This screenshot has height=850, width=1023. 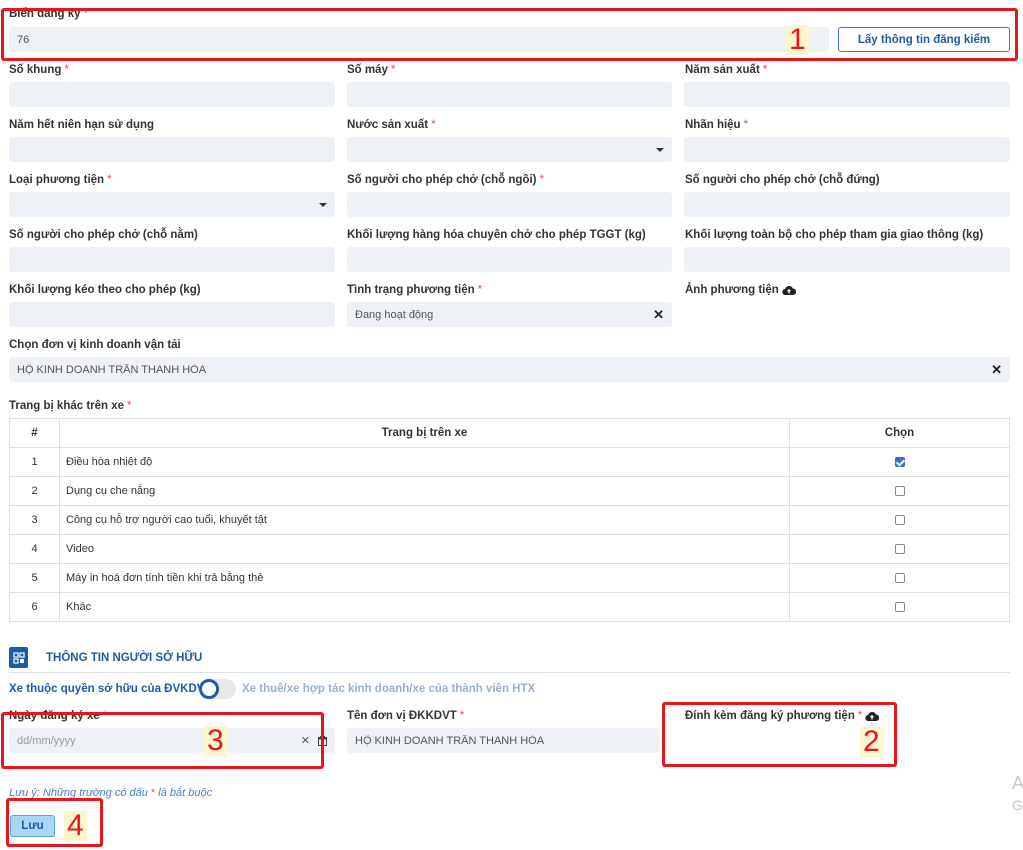 I want to click on watermark-letter: A, so click(x=1017, y=783).